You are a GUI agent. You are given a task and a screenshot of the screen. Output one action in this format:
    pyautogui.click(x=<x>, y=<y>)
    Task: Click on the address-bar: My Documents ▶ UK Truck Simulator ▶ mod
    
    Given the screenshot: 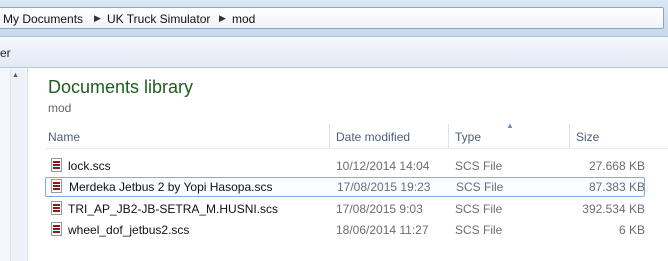 What is the action you would take?
    pyautogui.click(x=334, y=18)
    